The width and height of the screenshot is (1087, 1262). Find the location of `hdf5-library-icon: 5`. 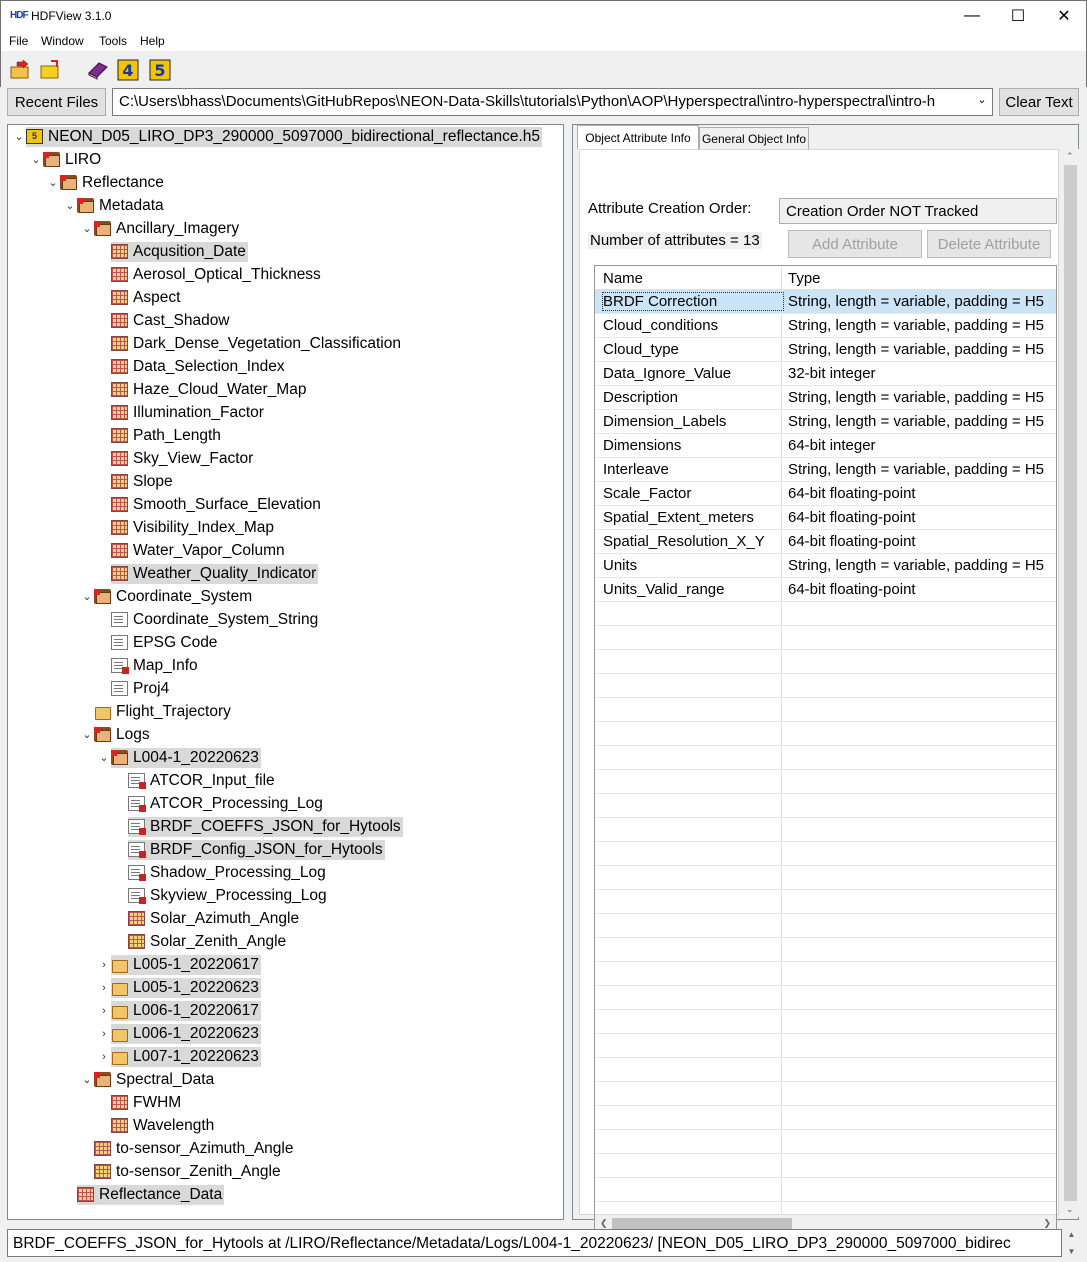

hdf5-library-icon: 5 is located at coordinates (160, 70).